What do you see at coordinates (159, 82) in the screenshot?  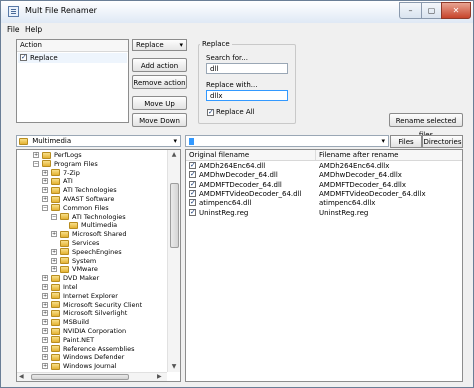 I see `remove-action-button: Remove action` at bounding box center [159, 82].